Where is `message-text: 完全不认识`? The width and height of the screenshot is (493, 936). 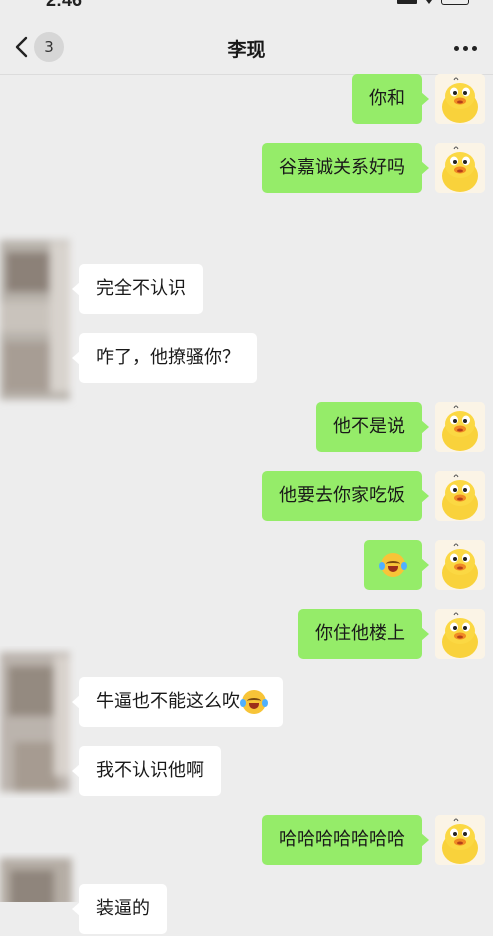 message-text: 完全不认识 is located at coordinates (141, 288).